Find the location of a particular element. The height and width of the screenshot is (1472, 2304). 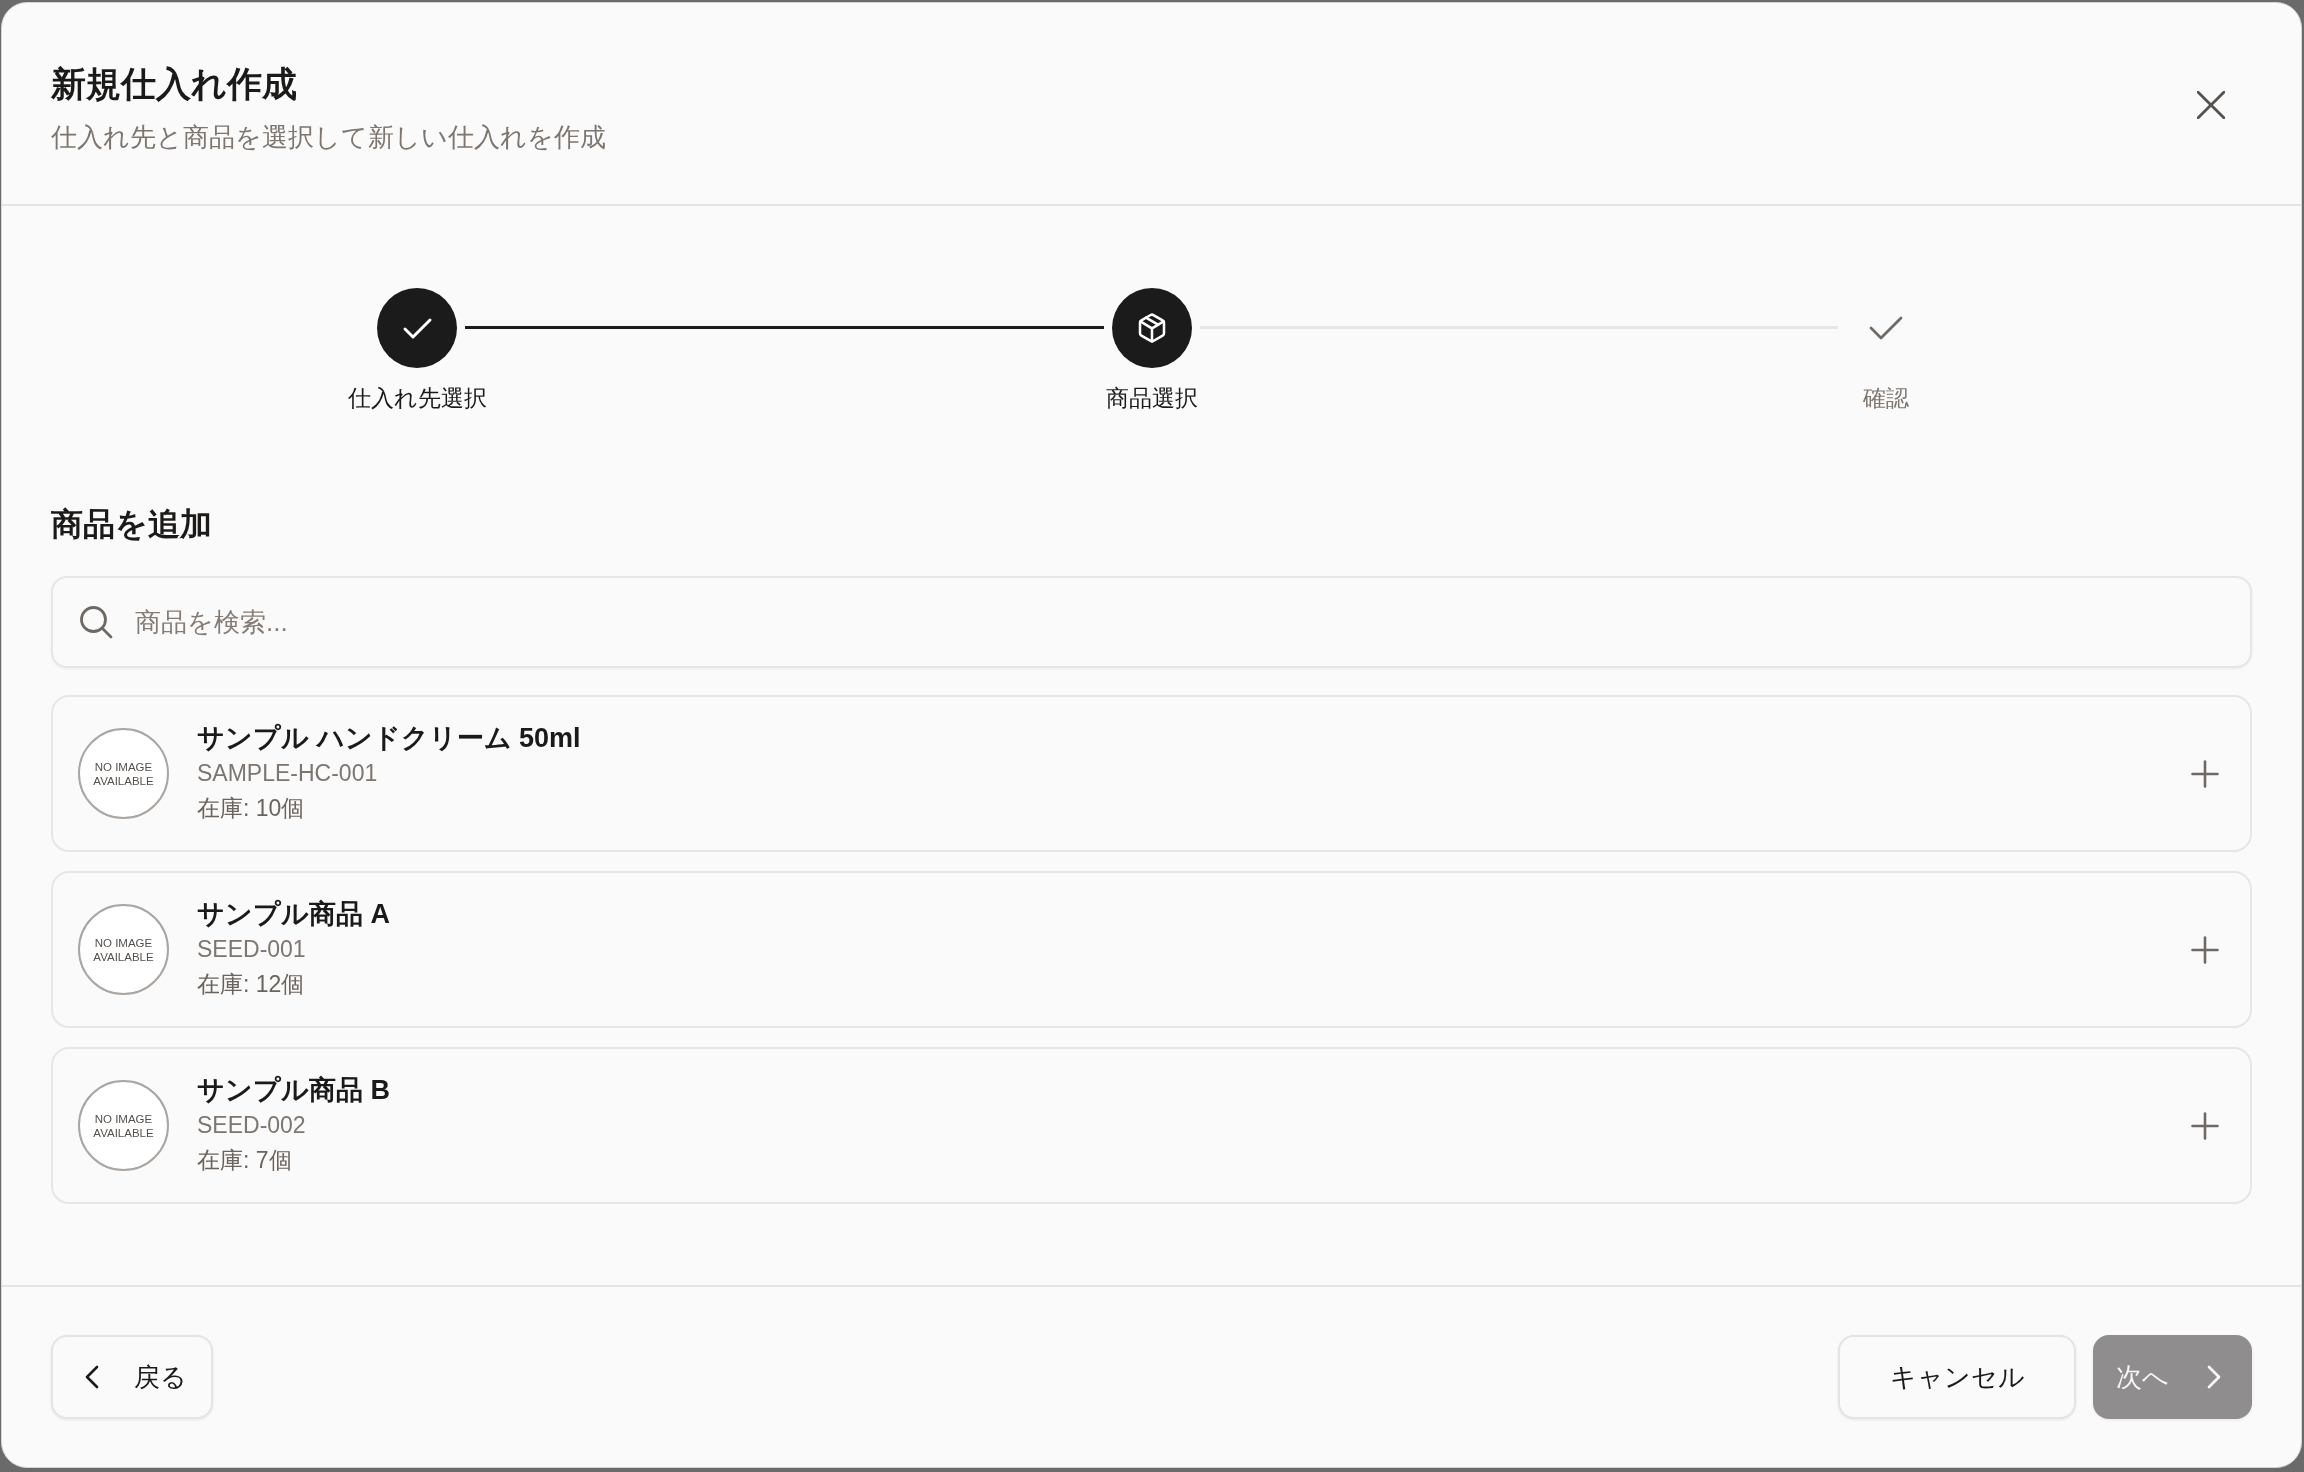

close-button is located at coordinates (2211, 105).